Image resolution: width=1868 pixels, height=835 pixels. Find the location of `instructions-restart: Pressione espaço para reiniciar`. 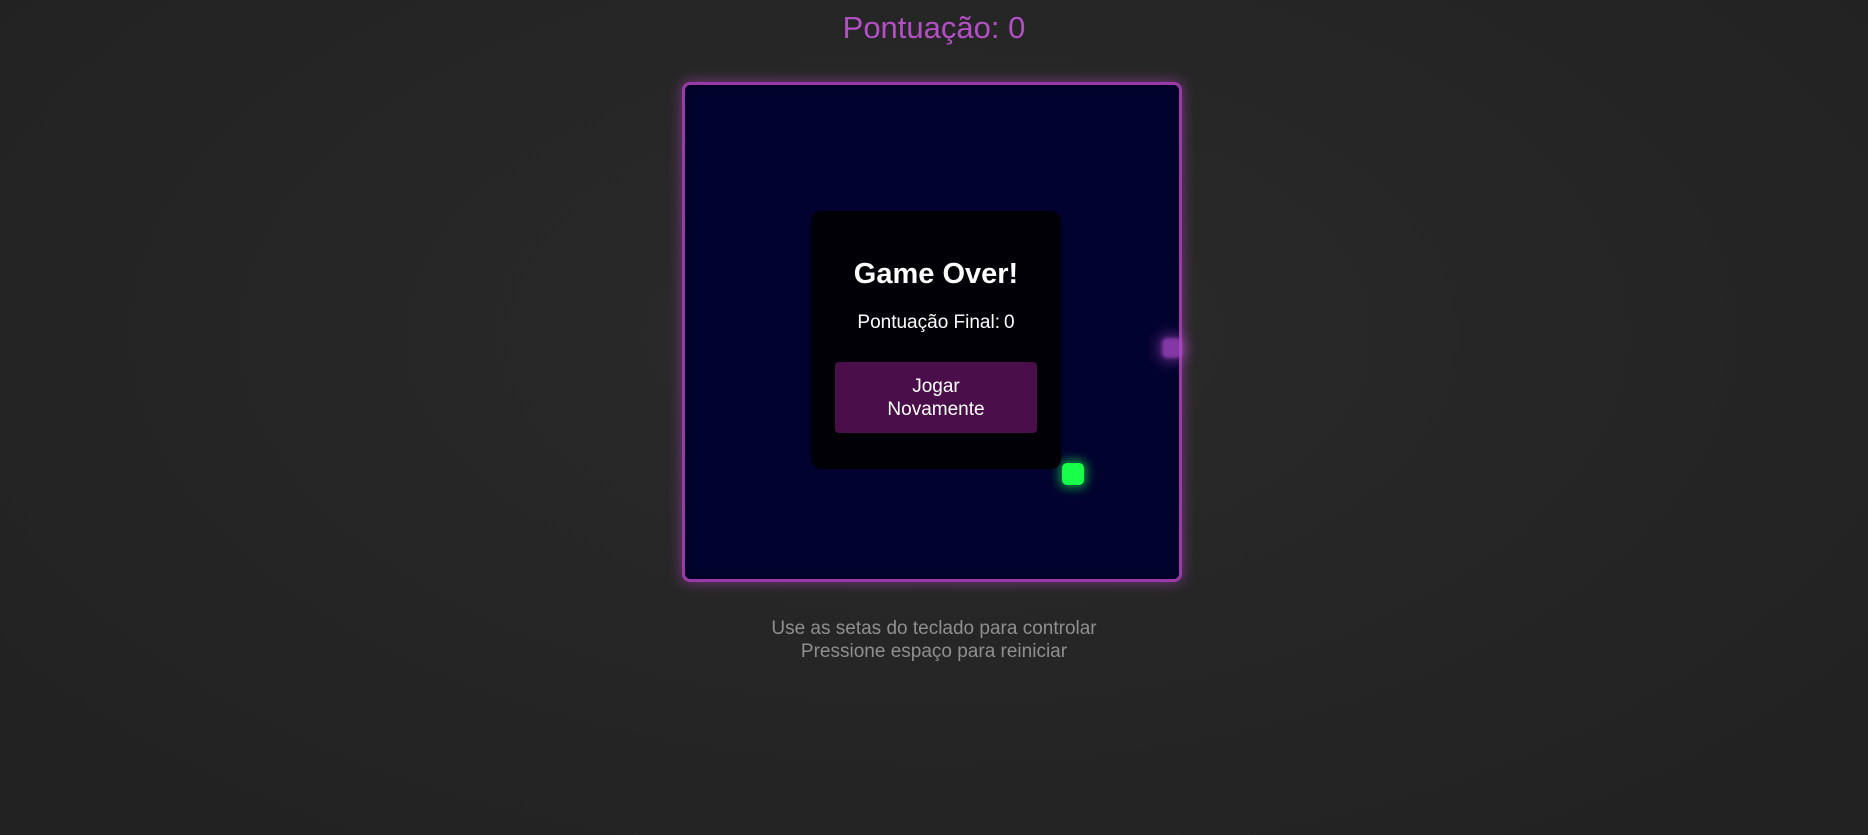

instructions-restart: Pressione espaço para reiniciar is located at coordinates (934, 651).